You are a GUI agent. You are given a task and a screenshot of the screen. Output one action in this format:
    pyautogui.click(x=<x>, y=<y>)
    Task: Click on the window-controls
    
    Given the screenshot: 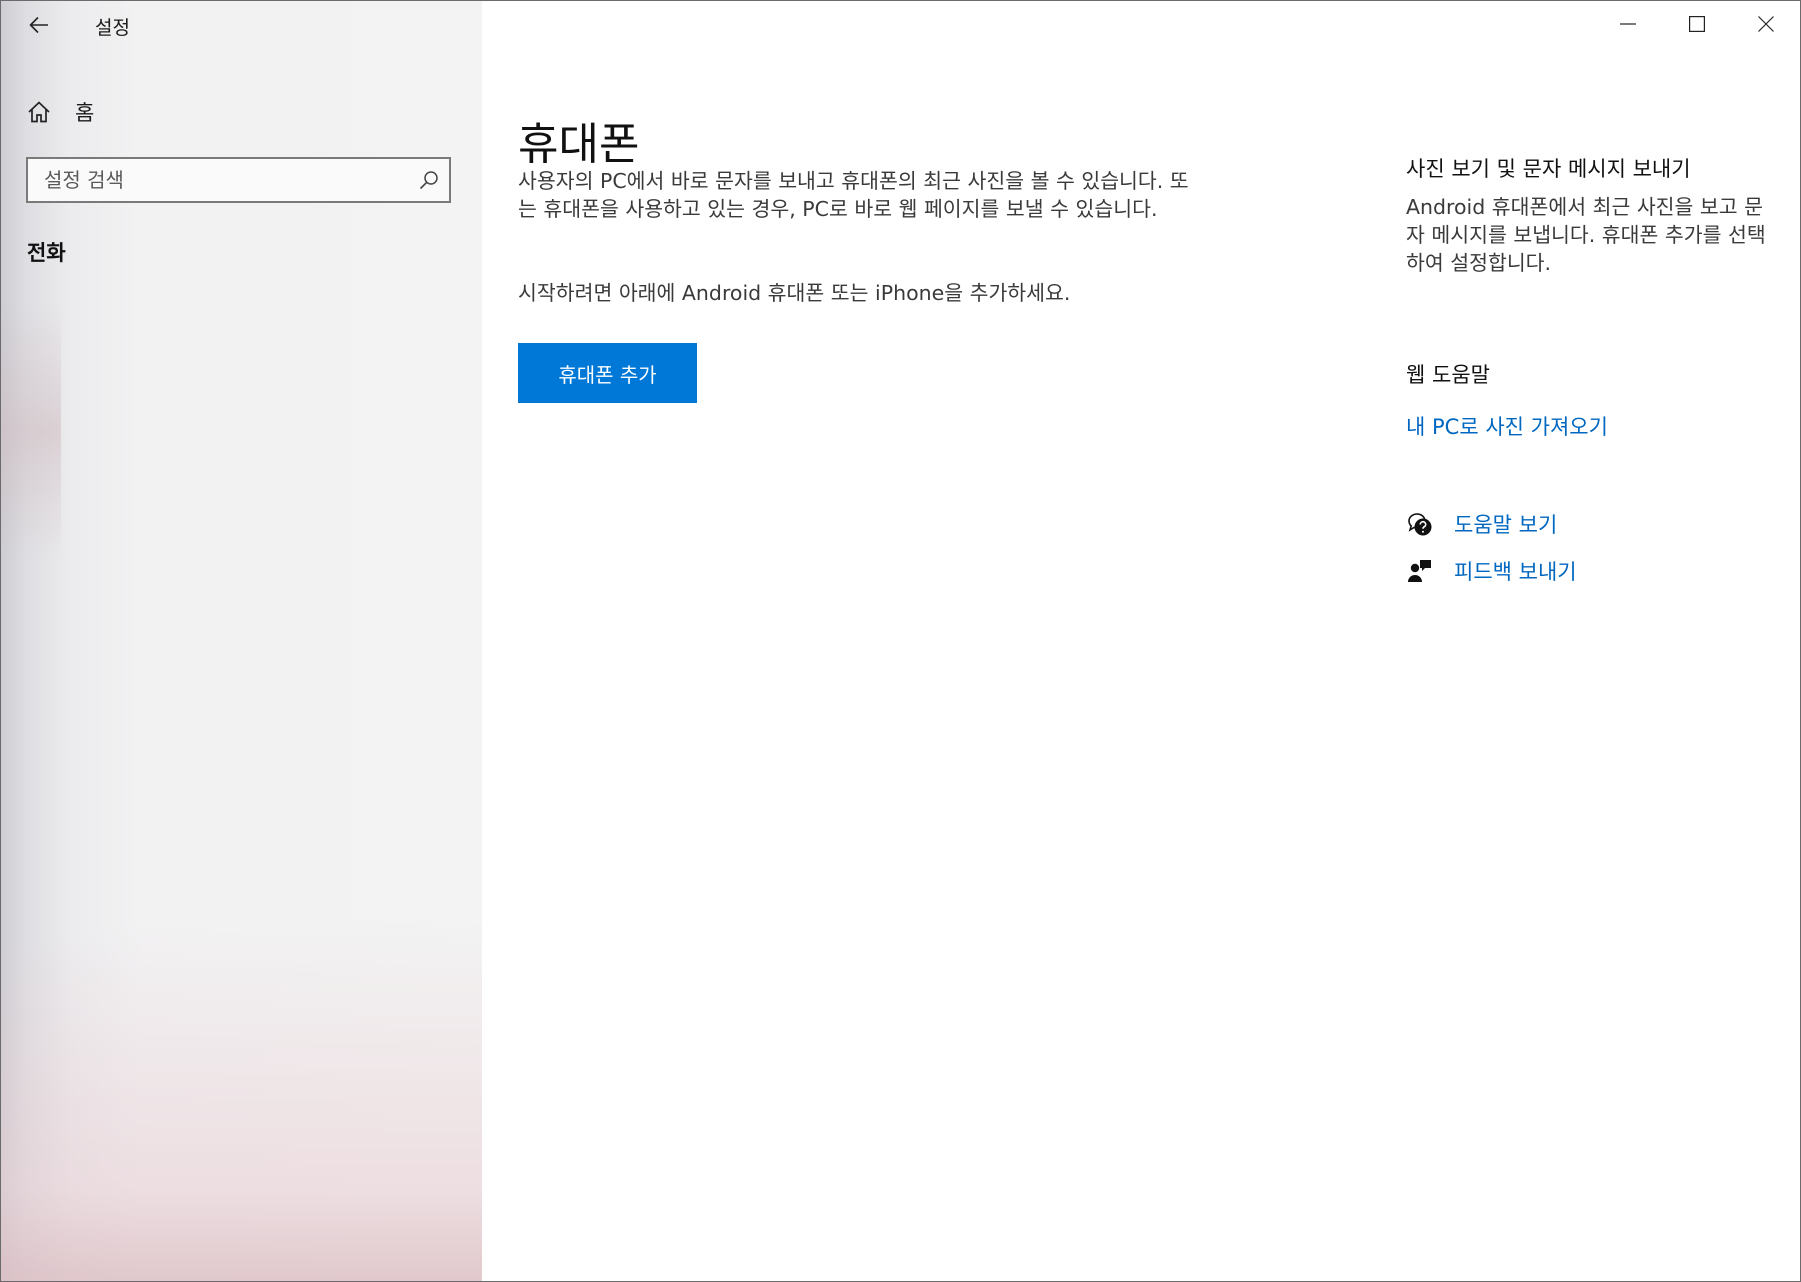 What is the action you would take?
    pyautogui.click(x=1696, y=26)
    